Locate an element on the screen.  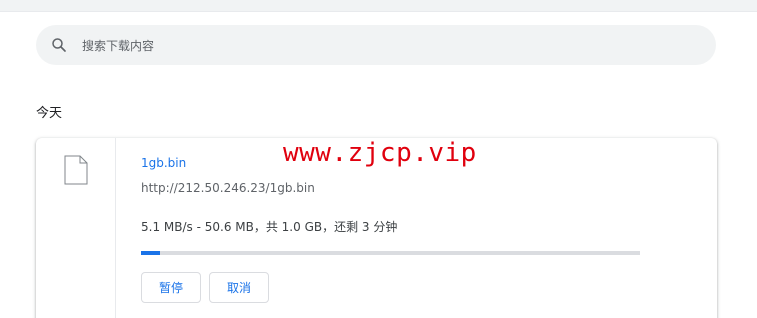
search-bar: 搜索下载内容 is located at coordinates (376, 45).